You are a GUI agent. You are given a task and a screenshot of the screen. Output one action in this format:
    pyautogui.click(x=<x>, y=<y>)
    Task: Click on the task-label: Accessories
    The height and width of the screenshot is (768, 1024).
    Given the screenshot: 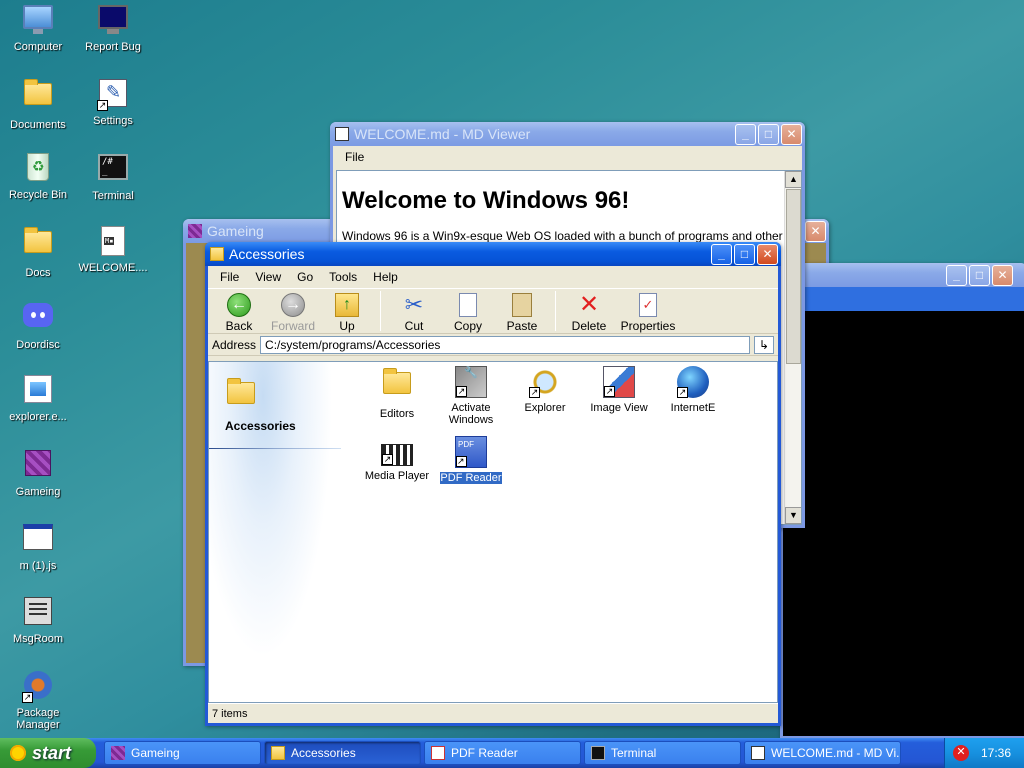 What is the action you would take?
    pyautogui.click(x=323, y=753)
    